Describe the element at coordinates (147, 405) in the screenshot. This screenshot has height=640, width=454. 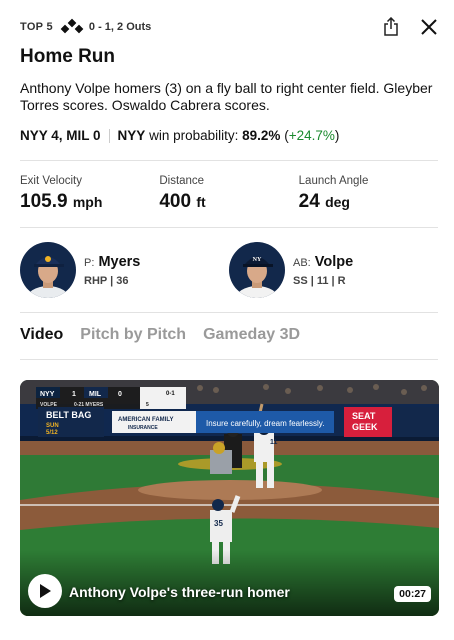
I see `scorebug-pitch-count: 5` at that location.